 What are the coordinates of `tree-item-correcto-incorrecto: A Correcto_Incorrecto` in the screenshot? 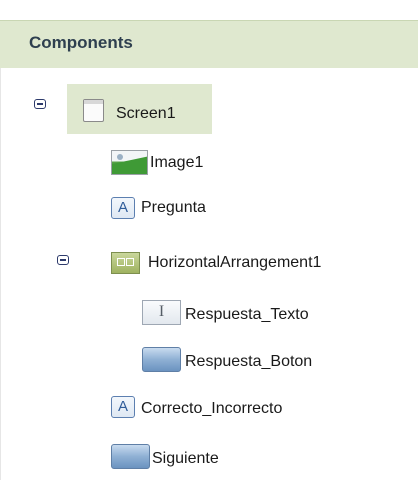 It's located at (196, 407).